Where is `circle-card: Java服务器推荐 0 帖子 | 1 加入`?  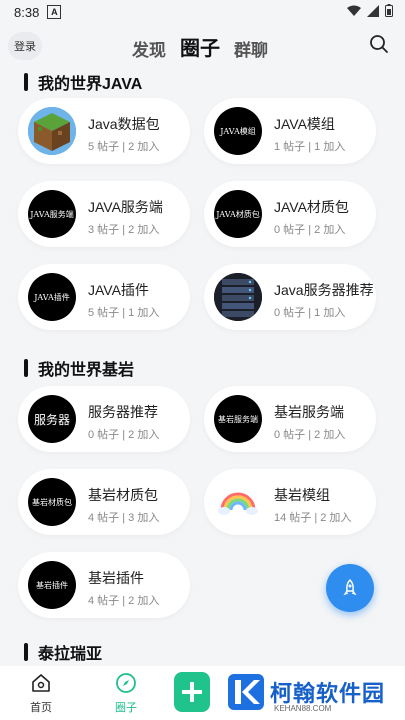 circle-card: Java服务器推荐 0 帖子 | 1 加入 is located at coordinates (290, 297).